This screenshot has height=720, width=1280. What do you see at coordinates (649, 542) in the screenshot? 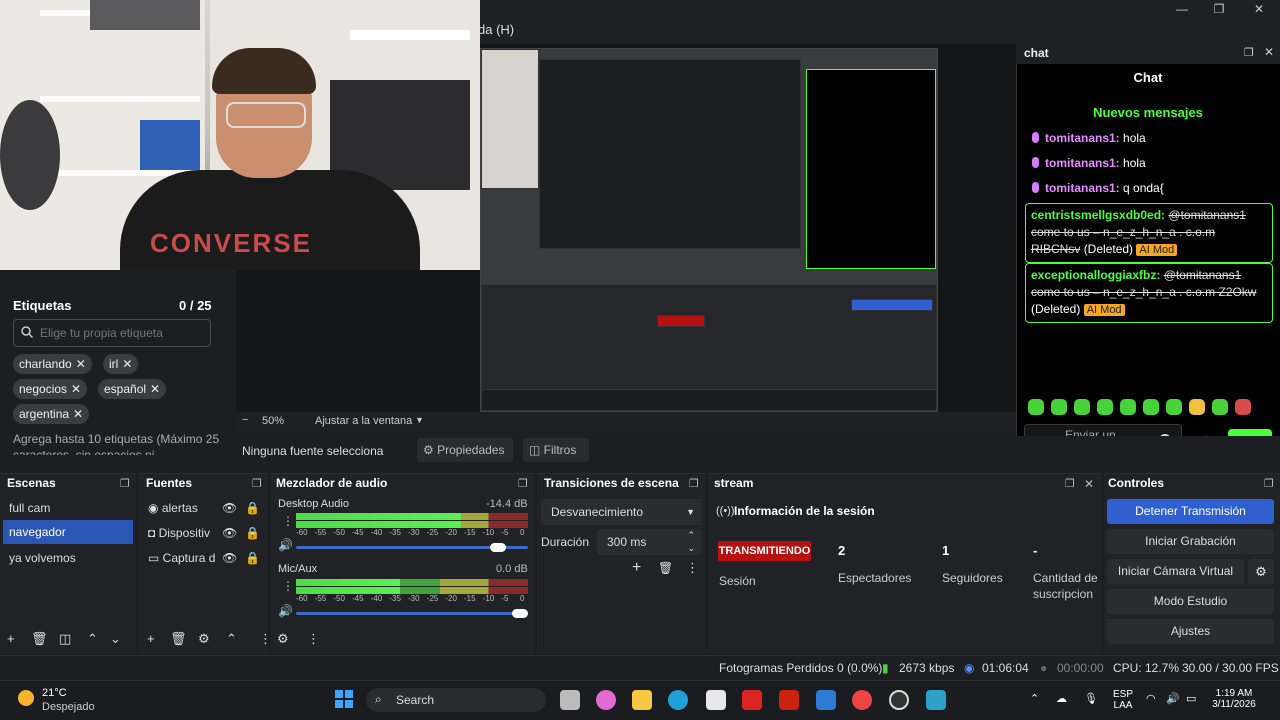
I see `duration-input: 300 ms ⌃ ⌄` at bounding box center [649, 542].